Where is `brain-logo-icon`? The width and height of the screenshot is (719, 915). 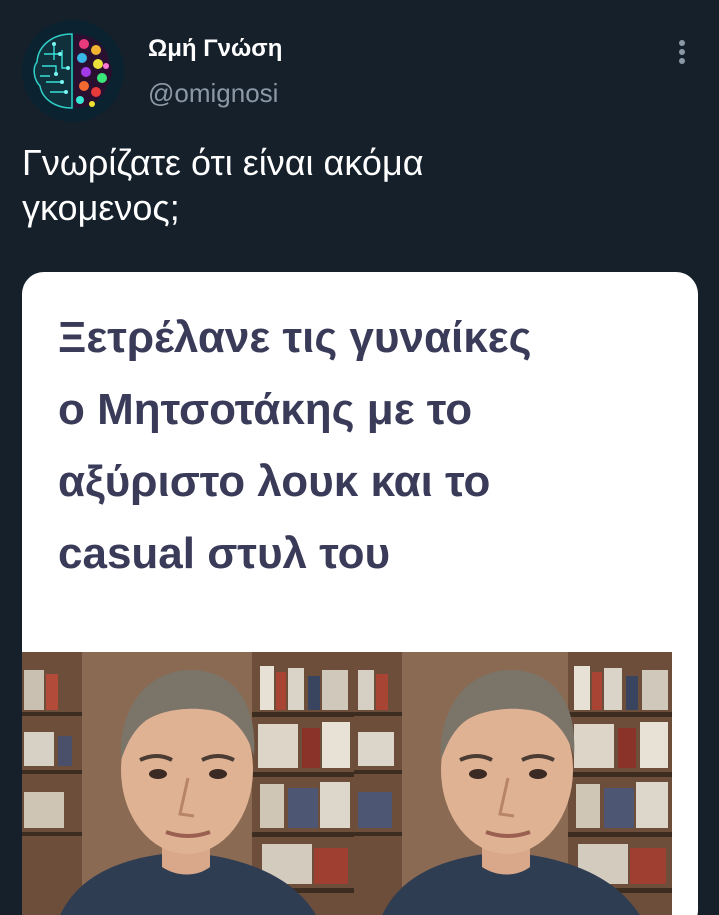 brain-logo-icon is located at coordinates (73, 71).